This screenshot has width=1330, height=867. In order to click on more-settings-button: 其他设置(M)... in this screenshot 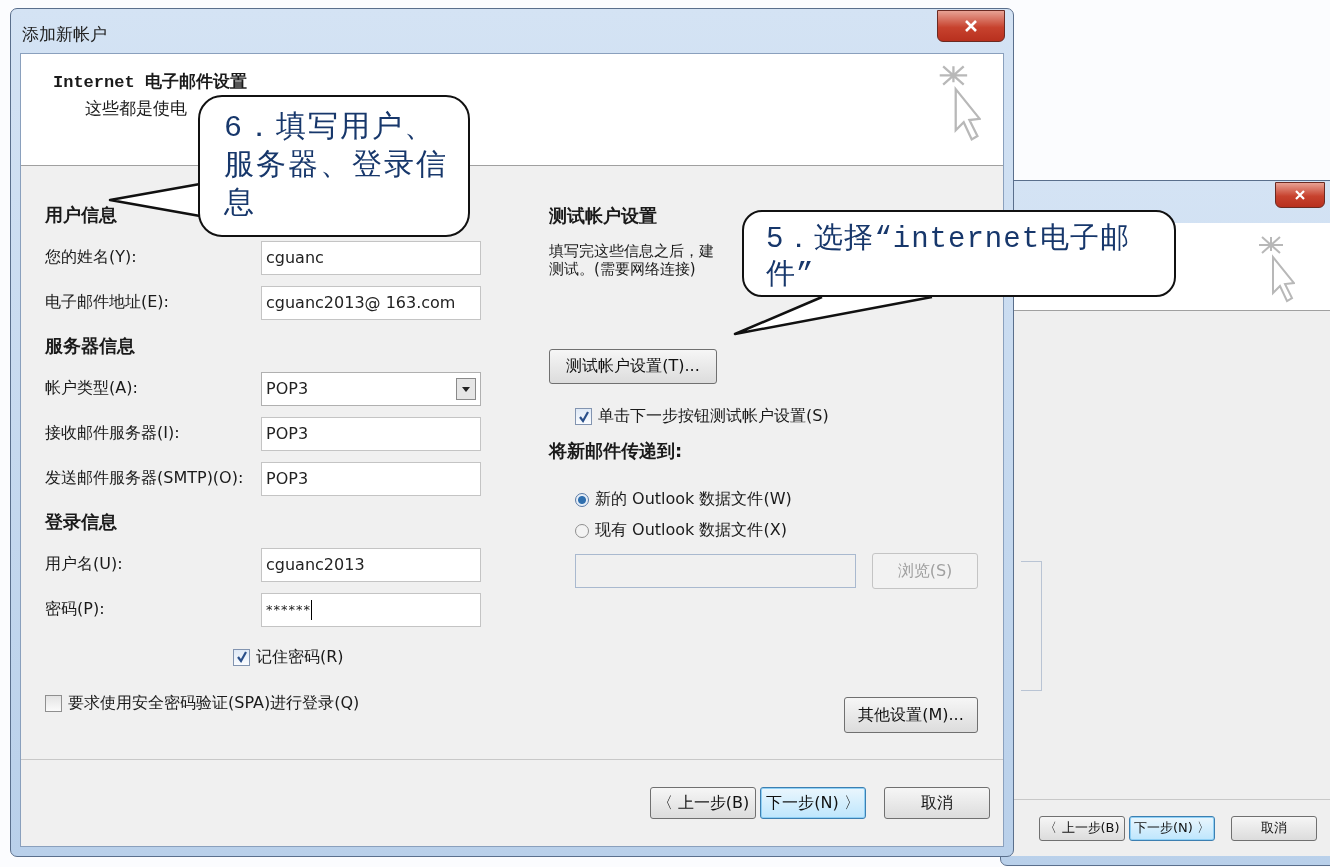, I will do `click(911, 715)`.